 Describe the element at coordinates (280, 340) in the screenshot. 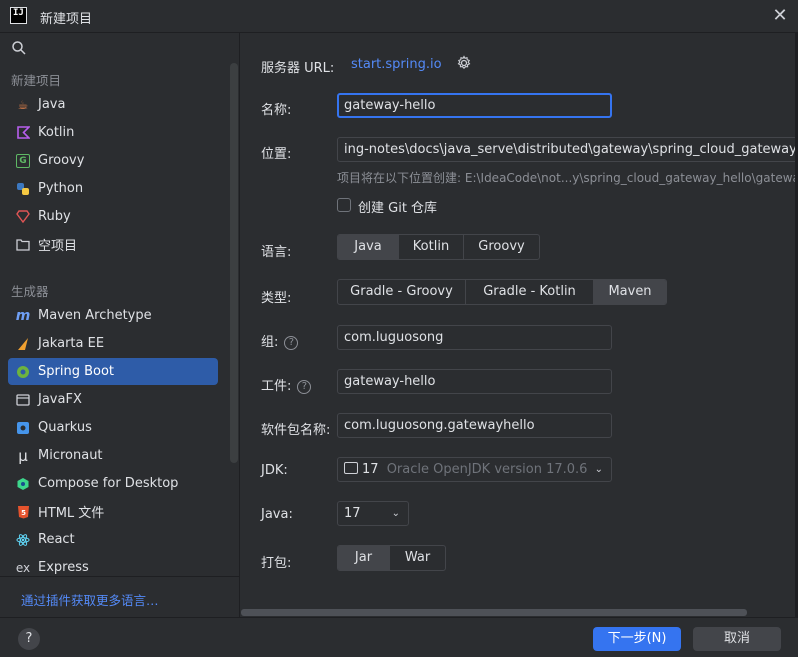

I see `group-label: 组:?` at that location.